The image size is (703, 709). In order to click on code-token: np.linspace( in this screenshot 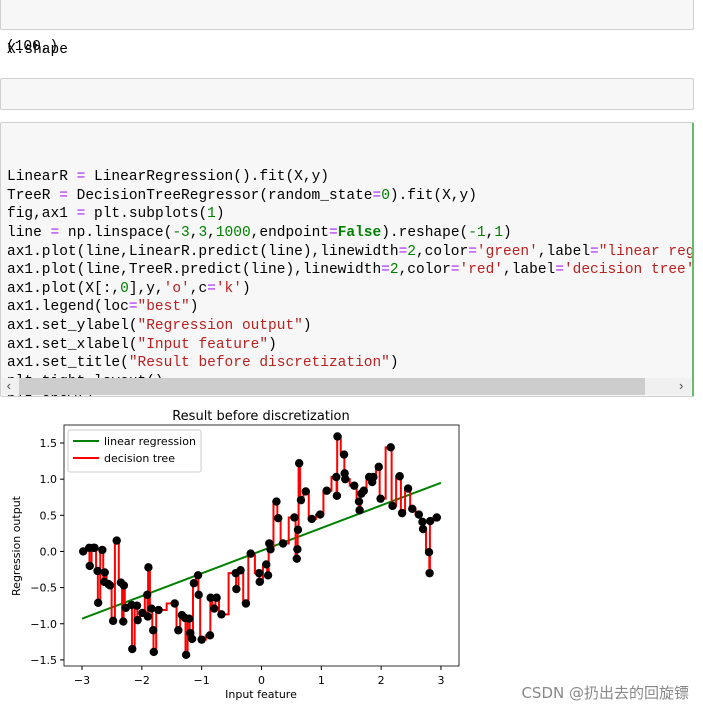, I will do `click(116, 232)`.